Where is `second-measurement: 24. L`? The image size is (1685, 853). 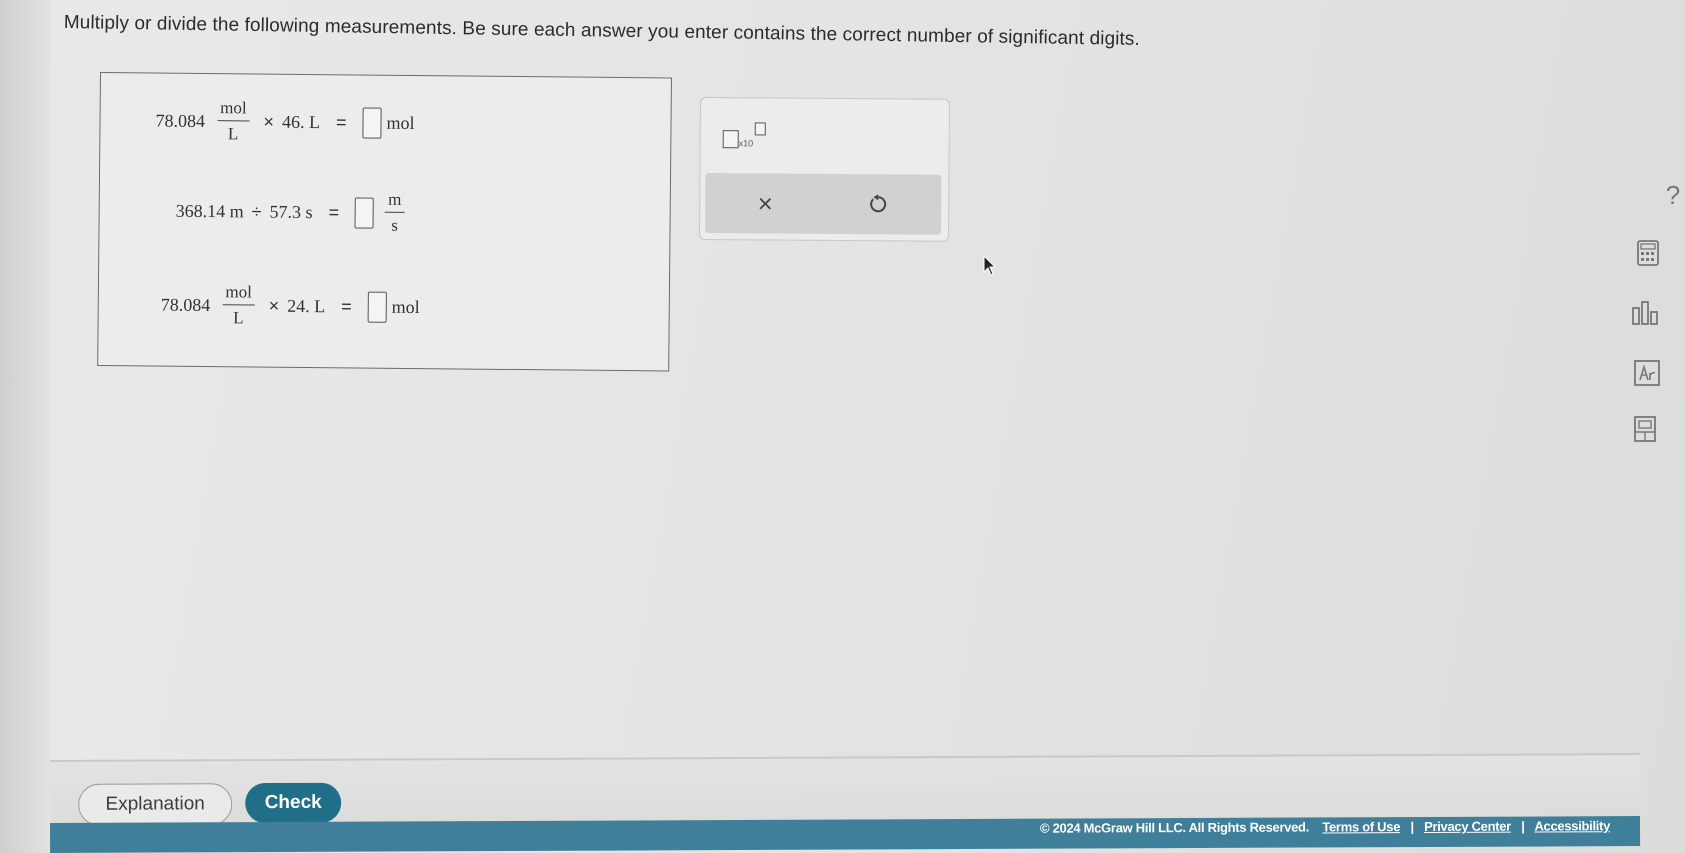
second-measurement: 24. L is located at coordinates (306, 305).